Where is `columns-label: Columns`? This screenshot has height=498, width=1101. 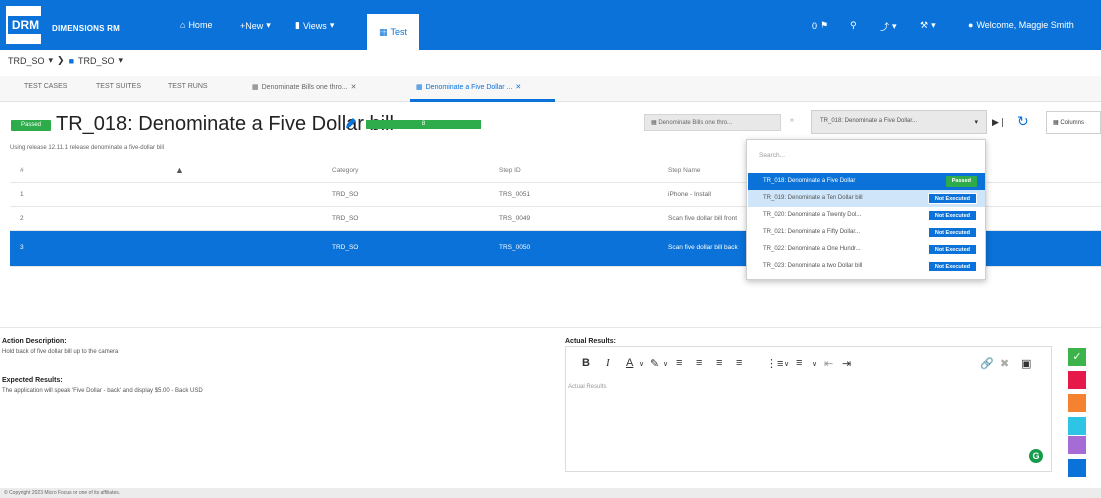 columns-label: Columns is located at coordinates (1072, 123).